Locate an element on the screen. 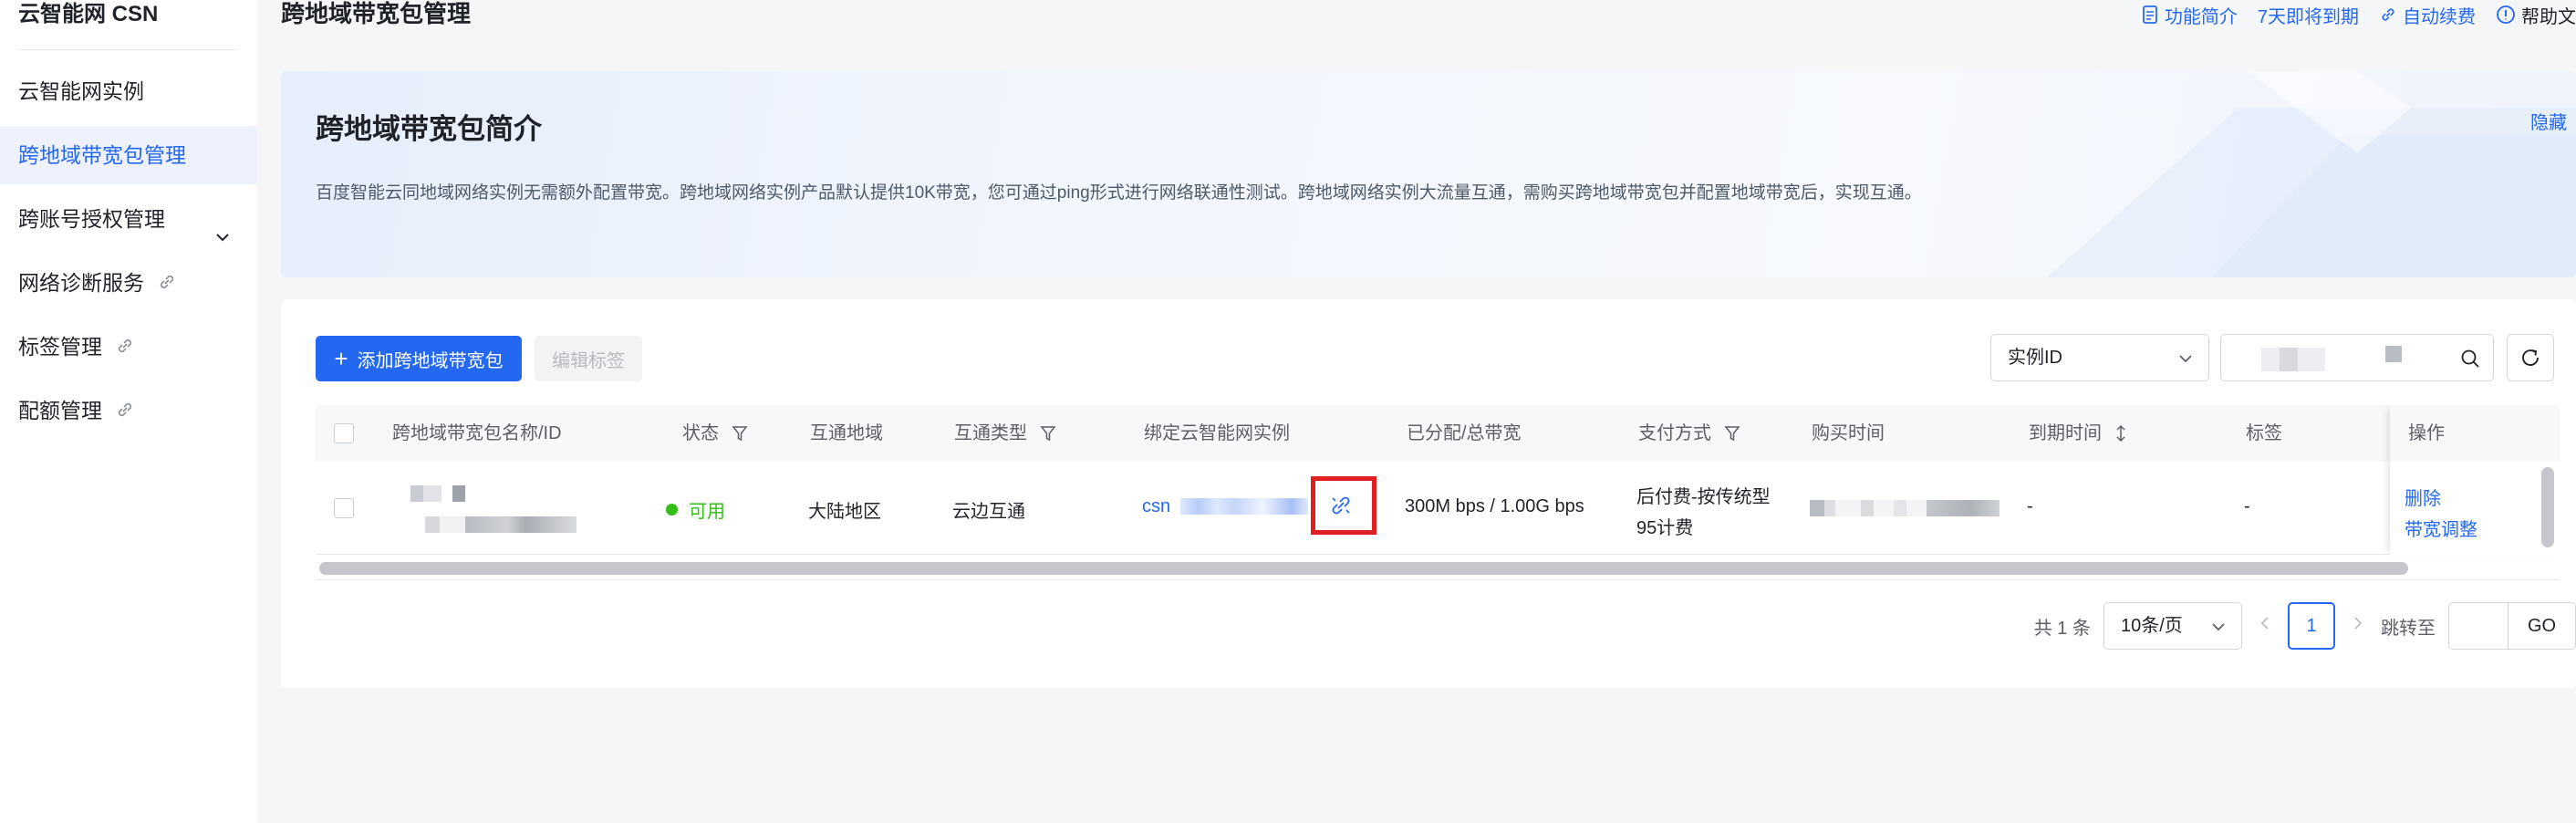 This screenshot has width=2576, height=823. page-number-button: 1 is located at coordinates (2311, 626).